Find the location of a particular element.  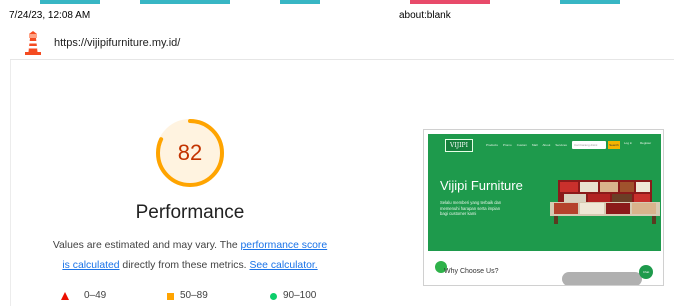

legend-average-square-icon is located at coordinates (170, 296).